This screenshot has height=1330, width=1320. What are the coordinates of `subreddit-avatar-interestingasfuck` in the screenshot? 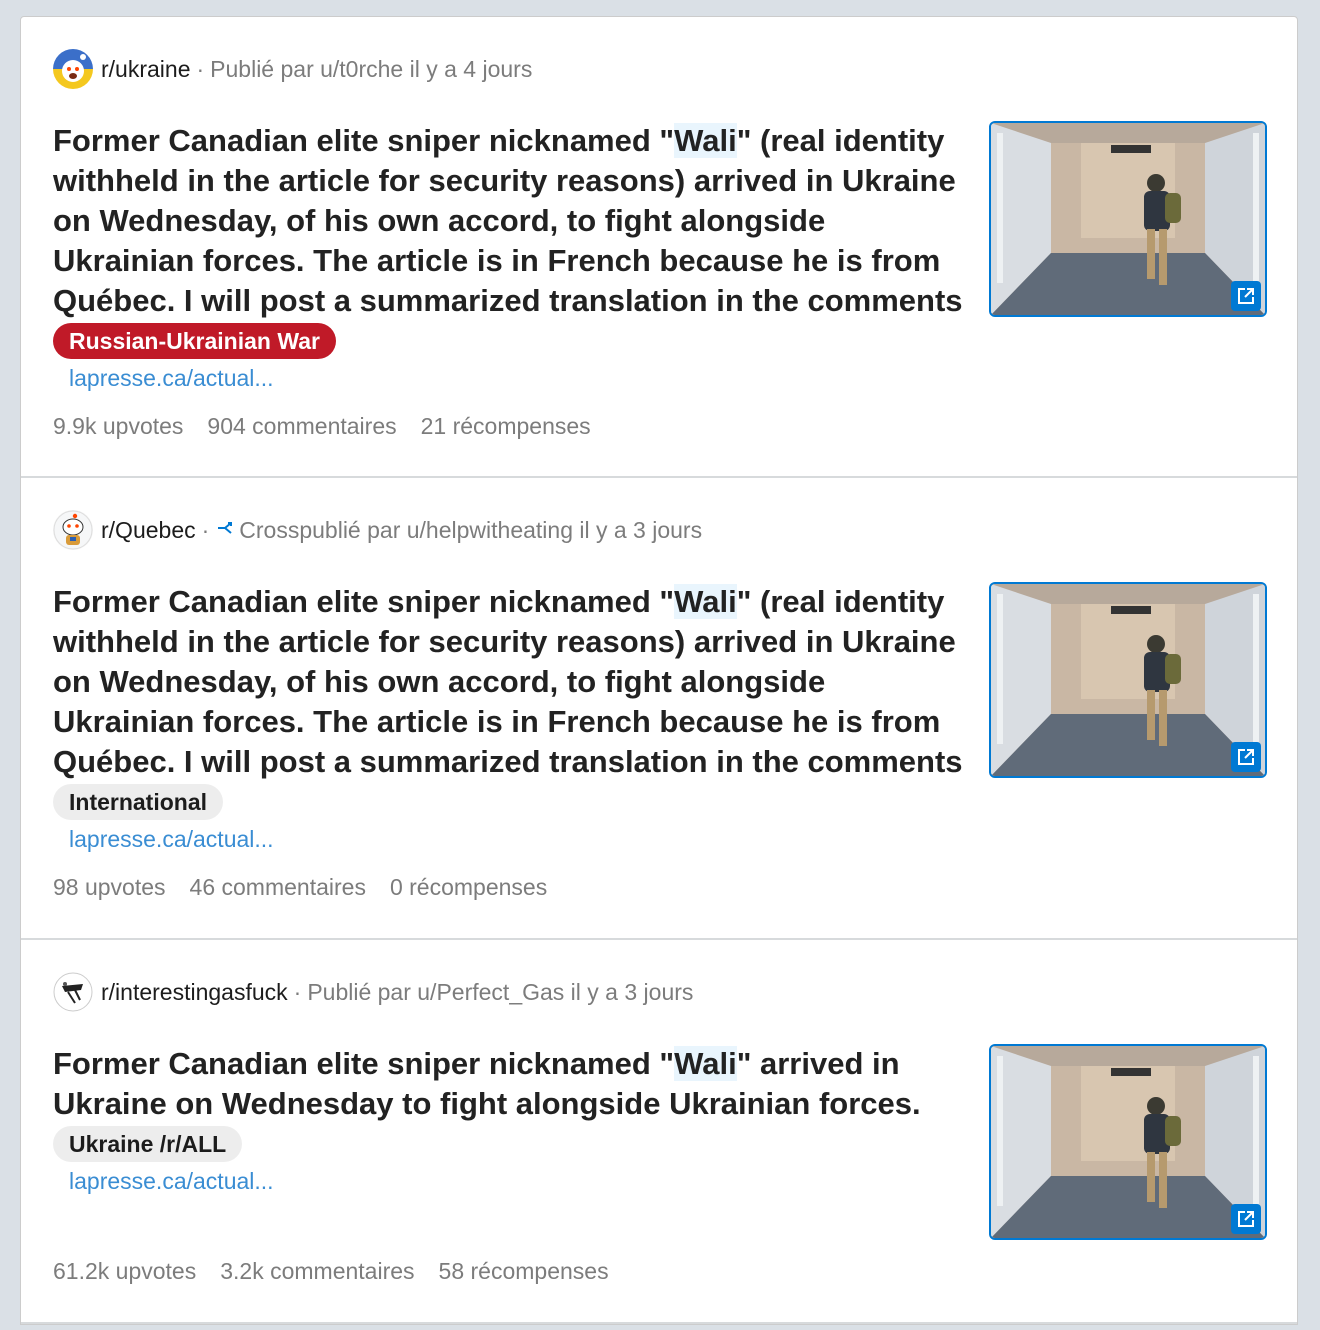 It's located at (73, 992).